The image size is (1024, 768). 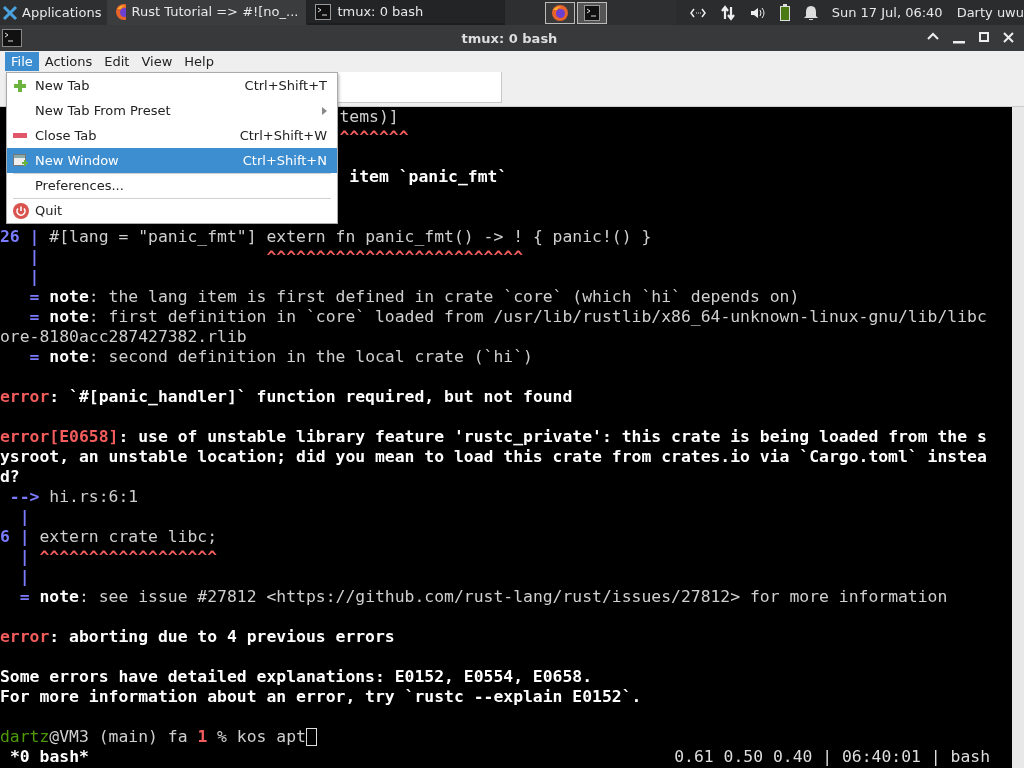 I want to click on maximize-icon, so click(x=984, y=37).